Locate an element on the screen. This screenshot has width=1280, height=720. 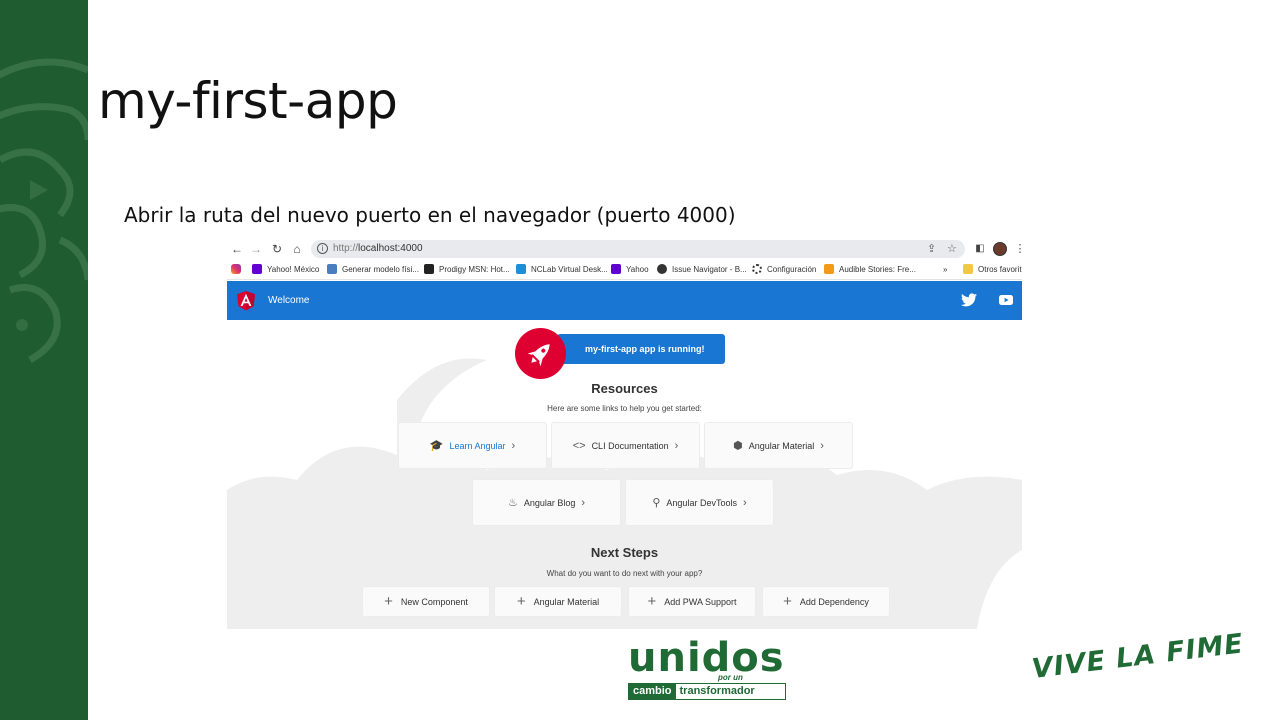
next-step-label: Add PWA Support is located at coordinates (700, 601).